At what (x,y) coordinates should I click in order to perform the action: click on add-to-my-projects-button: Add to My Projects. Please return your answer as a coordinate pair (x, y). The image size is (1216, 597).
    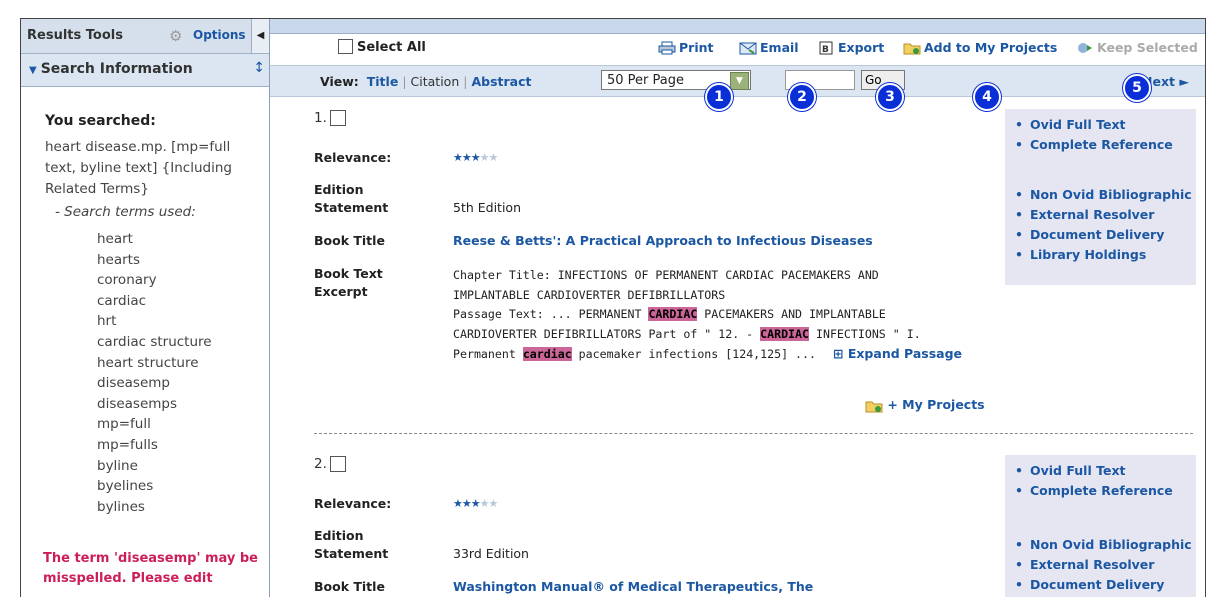
    Looking at the image, I should click on (980, 48).